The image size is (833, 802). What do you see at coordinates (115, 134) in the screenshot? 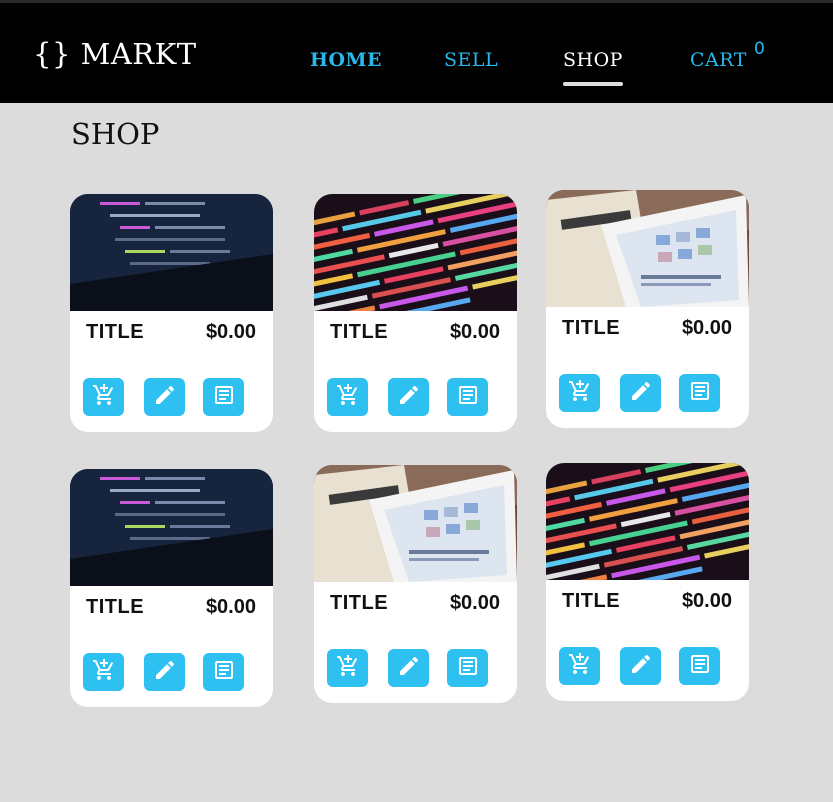
I see `page-title: SHOP` at bounding box center [115, 134].